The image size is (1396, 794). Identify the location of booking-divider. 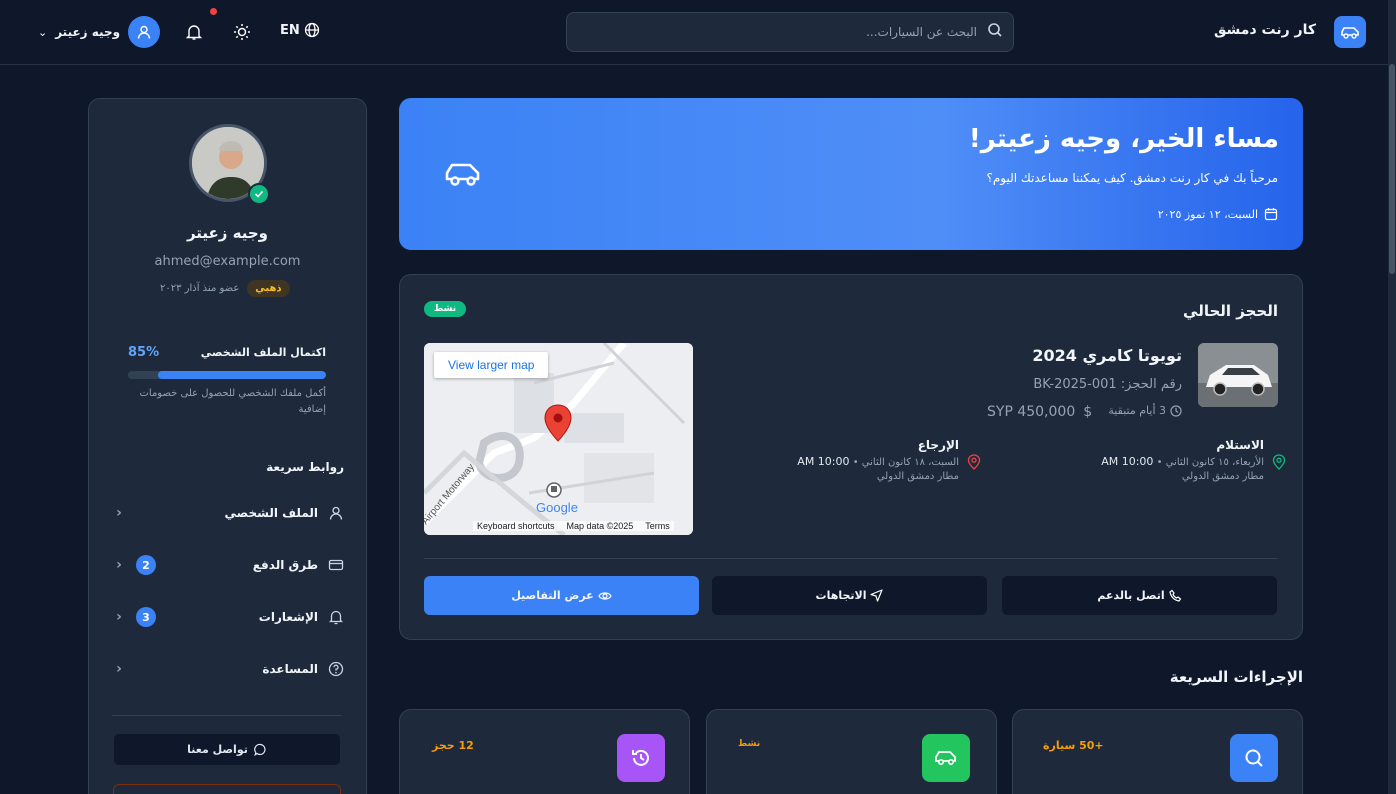
(851, 558).